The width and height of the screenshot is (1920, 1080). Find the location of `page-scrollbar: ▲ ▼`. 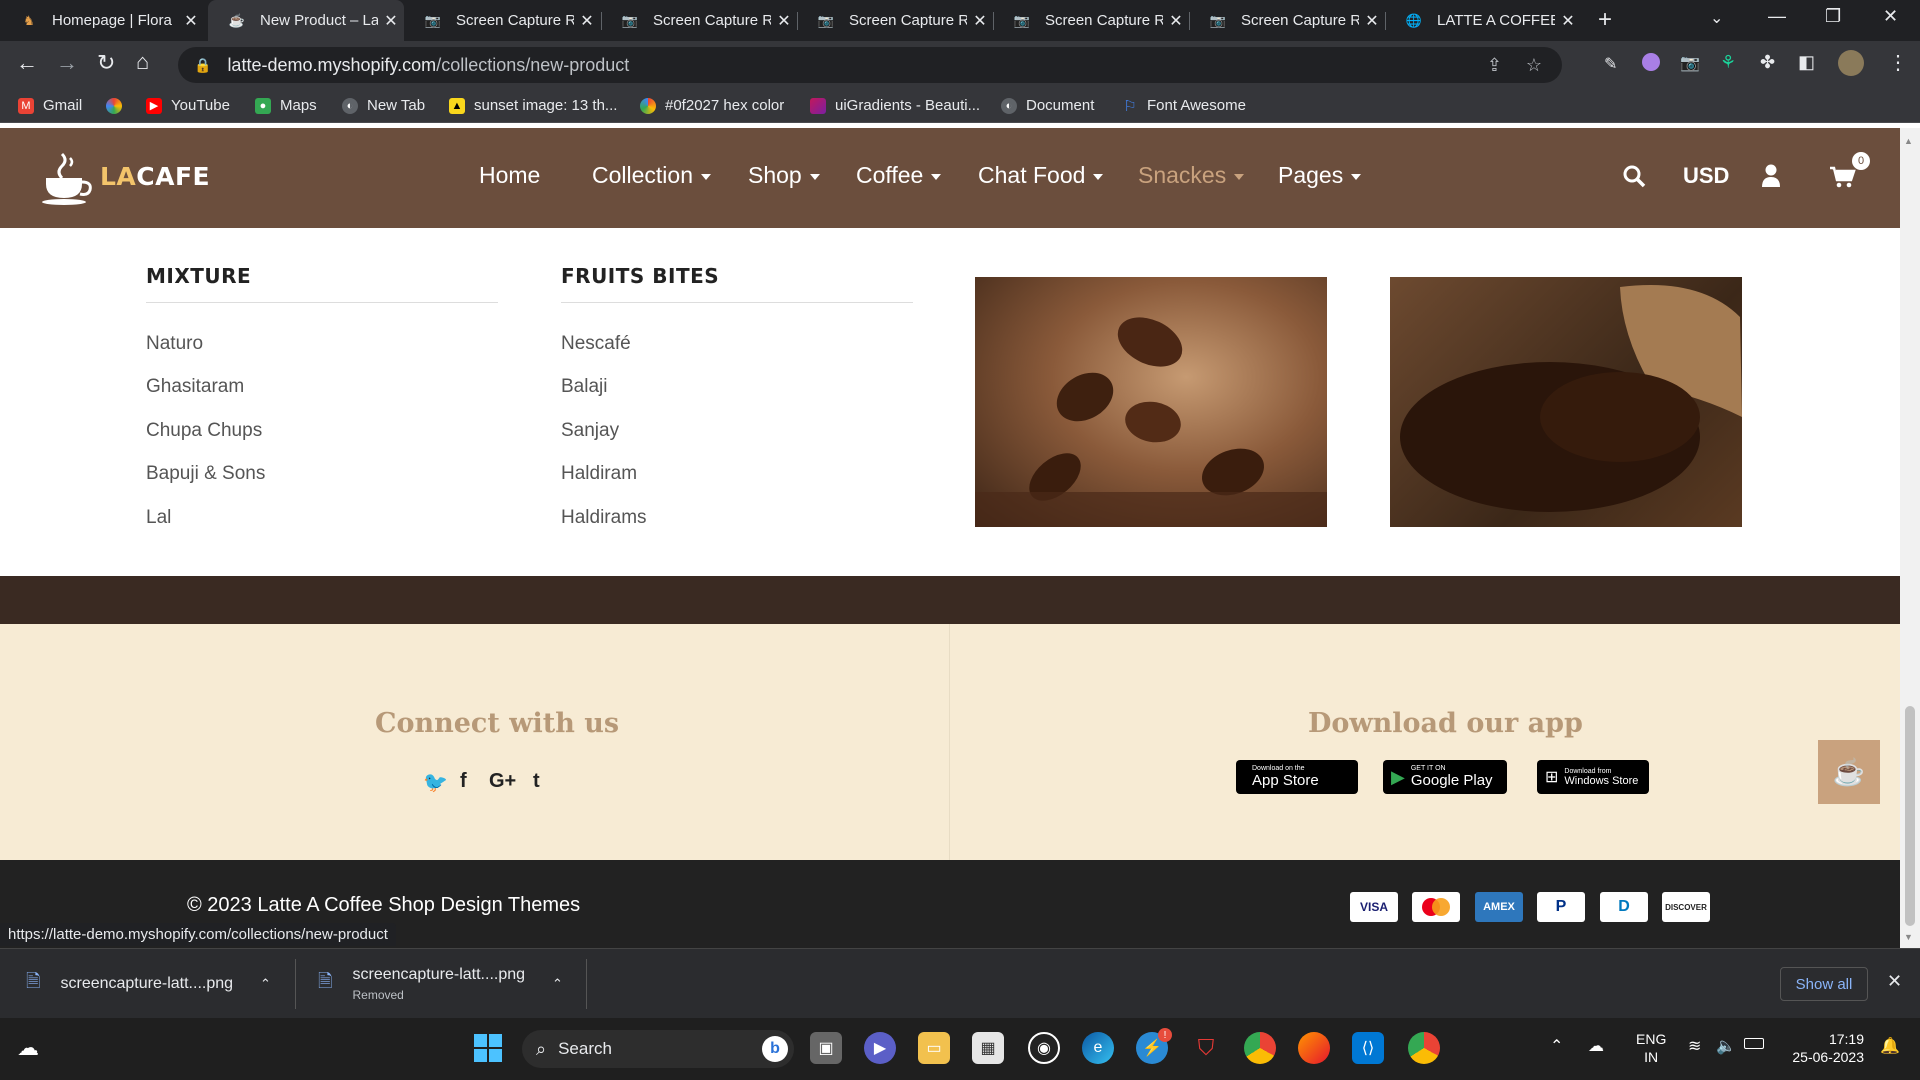

page-scrollbar: ▲ ▼ is located at coordinates (1910, 538).